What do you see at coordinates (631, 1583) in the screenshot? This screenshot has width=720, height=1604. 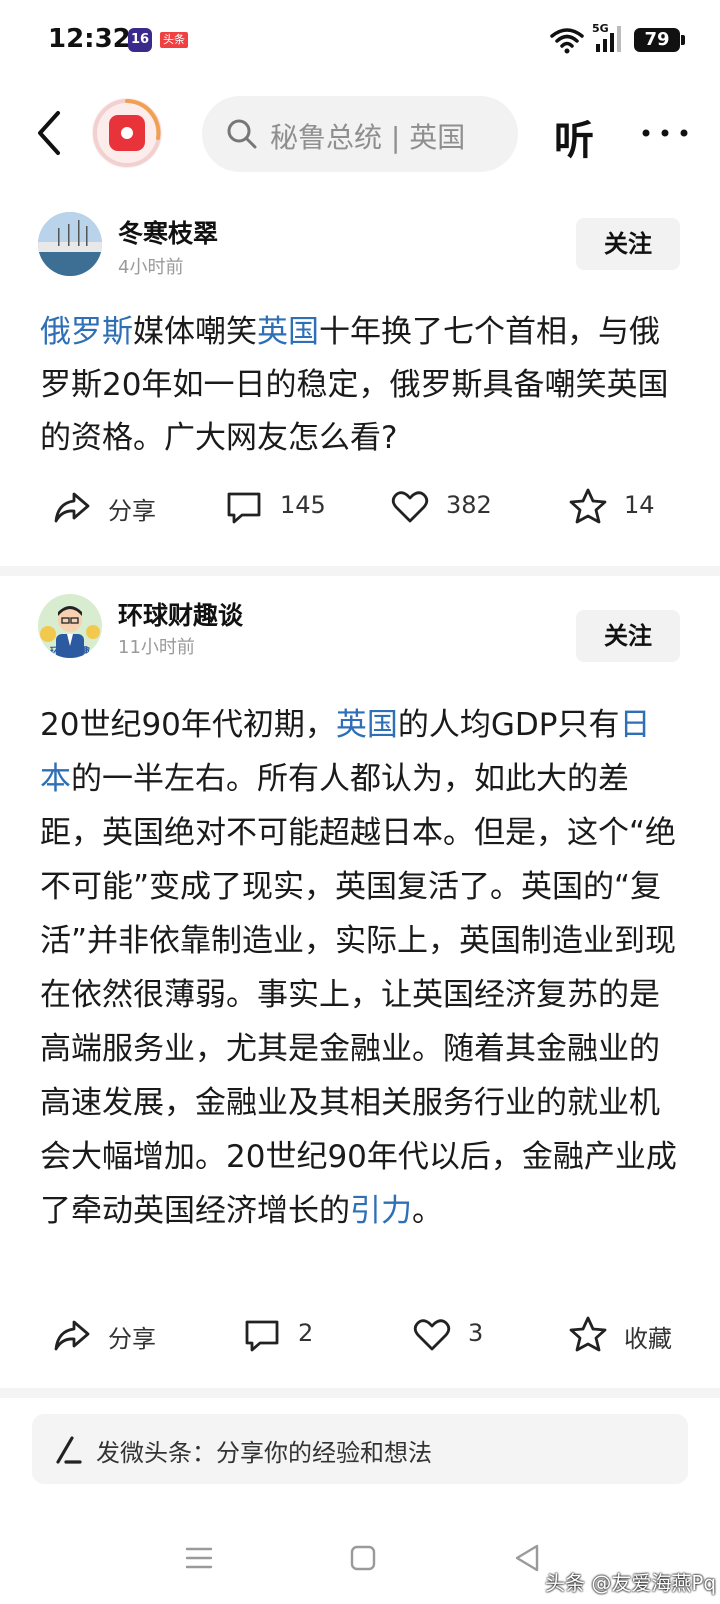 I see `watermark: 头条 @友爱海燕Pq` at bounding box center [631, 1583].